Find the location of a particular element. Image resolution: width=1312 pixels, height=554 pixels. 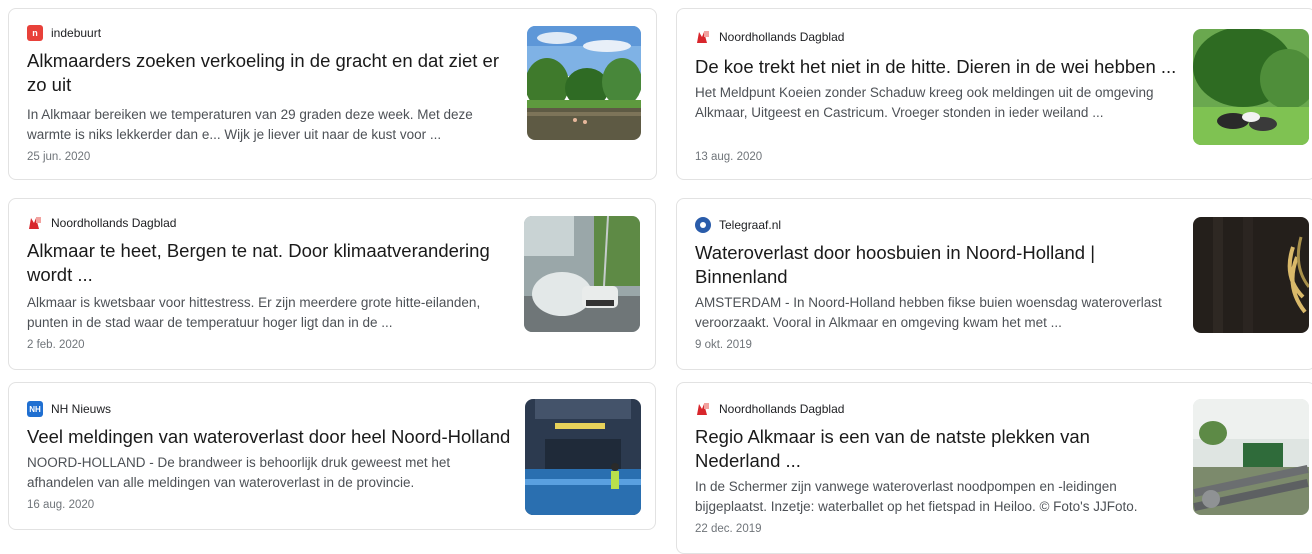

nh-nieuws-logo-icon: NH is located at coordinates (35, 409).